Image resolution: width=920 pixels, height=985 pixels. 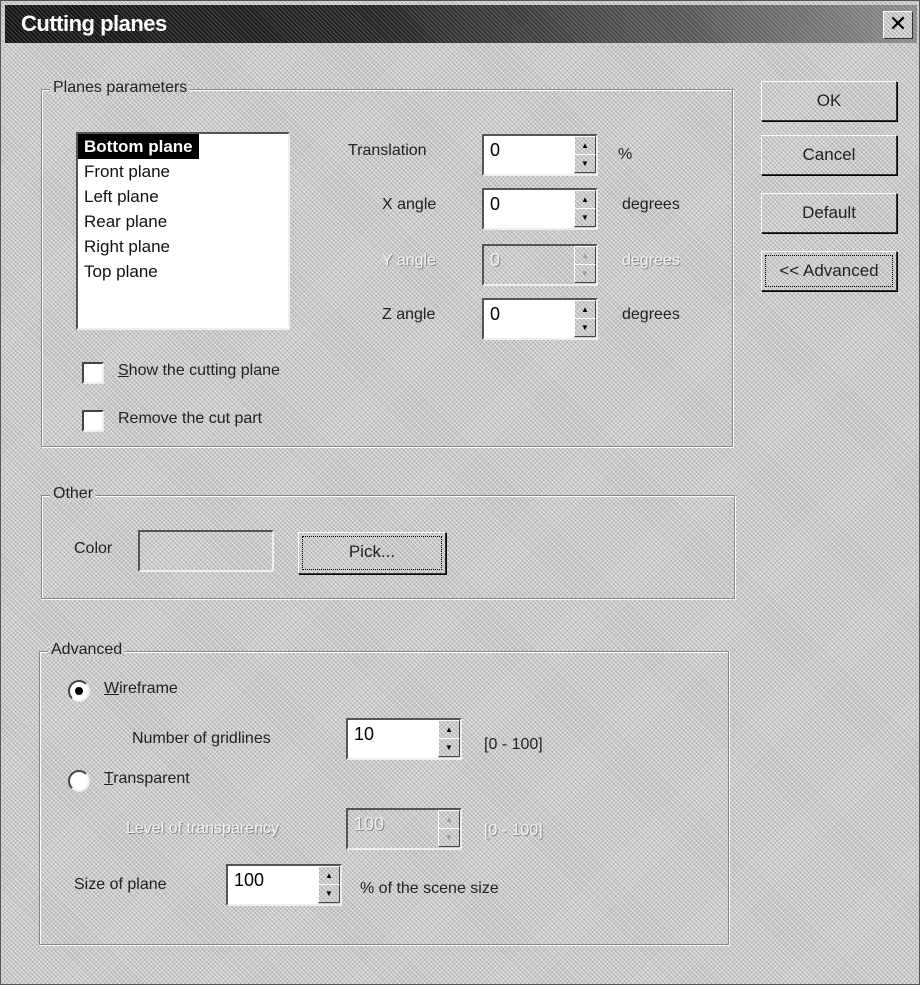 What do you see at coordinates (651, 204) in the screenshot?
I see `x-angle-unit: degrees` at bounding box center [651, 204].